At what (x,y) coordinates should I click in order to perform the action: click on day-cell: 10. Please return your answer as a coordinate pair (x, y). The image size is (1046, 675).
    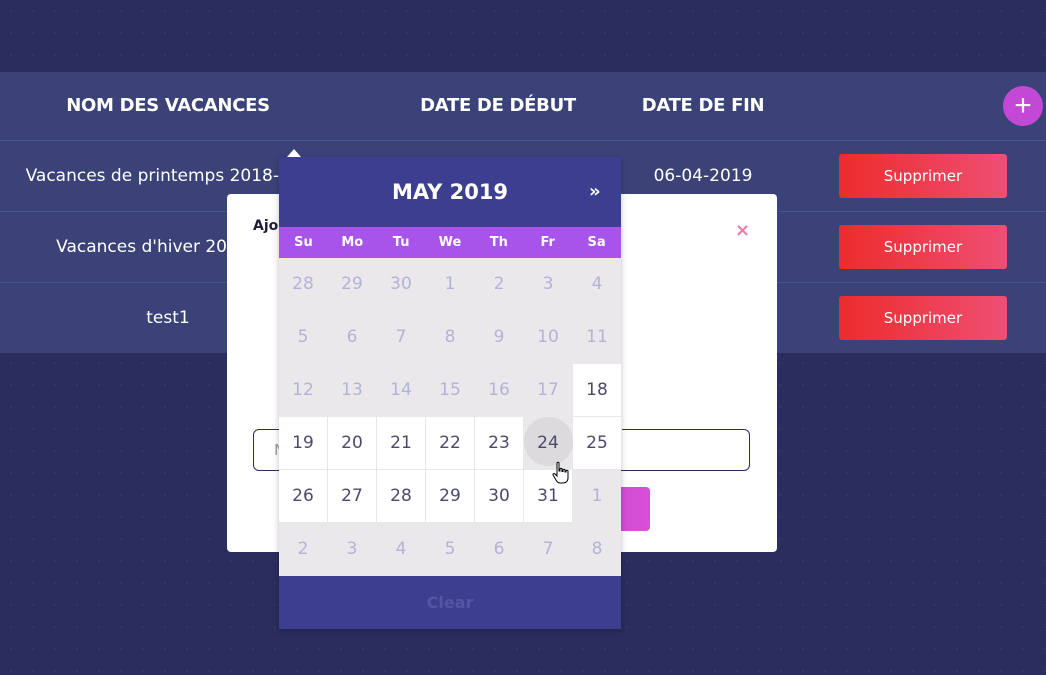
    Looking at the image, I should click on (548, 337).